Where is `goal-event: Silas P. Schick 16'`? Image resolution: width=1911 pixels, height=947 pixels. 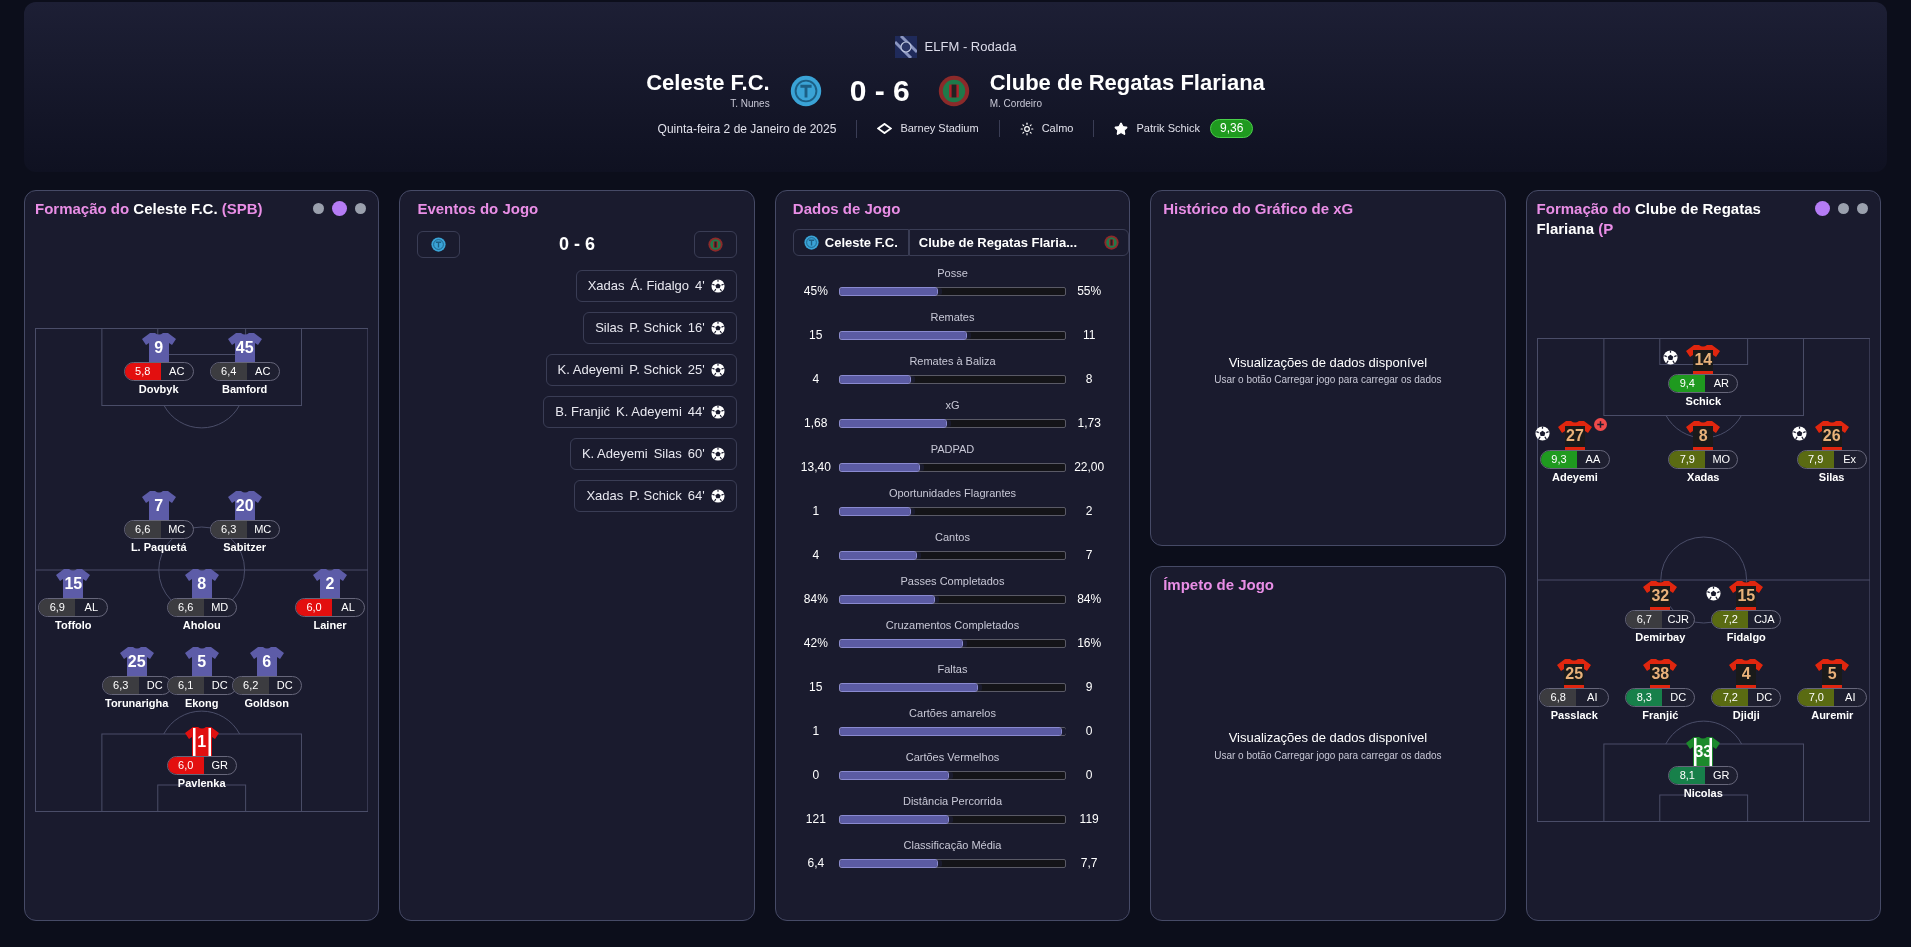 goal-event: Silas P. Schick 16' is located at coordinates (660, 328).